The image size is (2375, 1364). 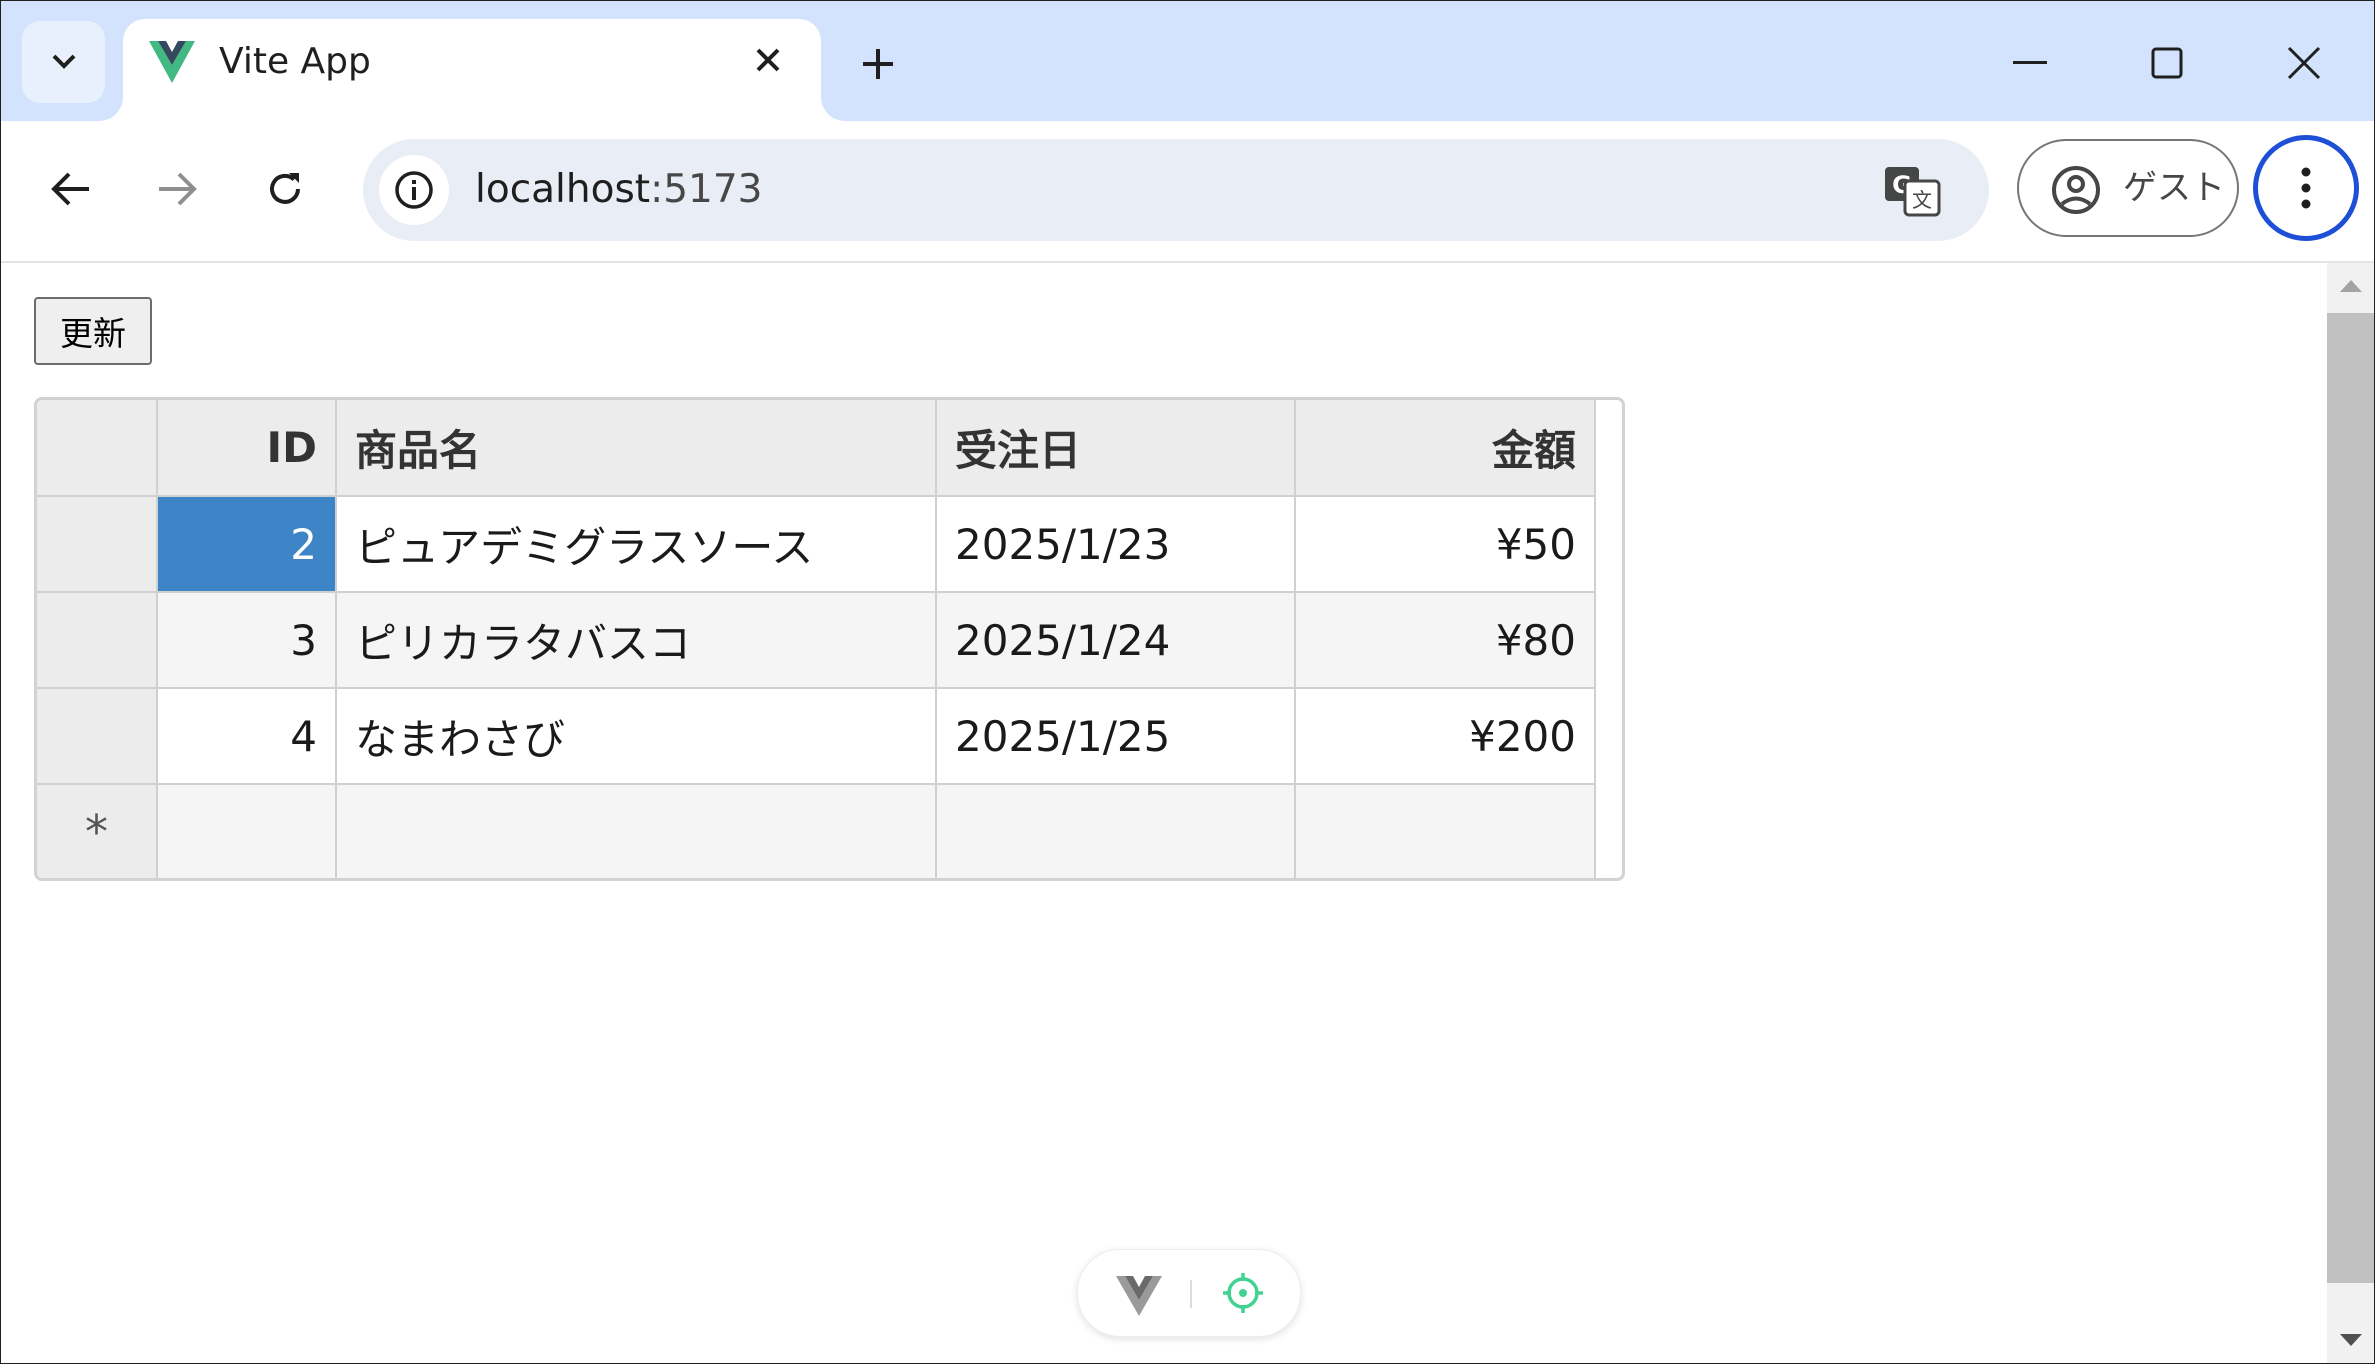 What do you see at coordinates (636, 640) in the screenshot?
I see `cell-product-name: ピリカラタバスコ` at bounding box center [636, 640].